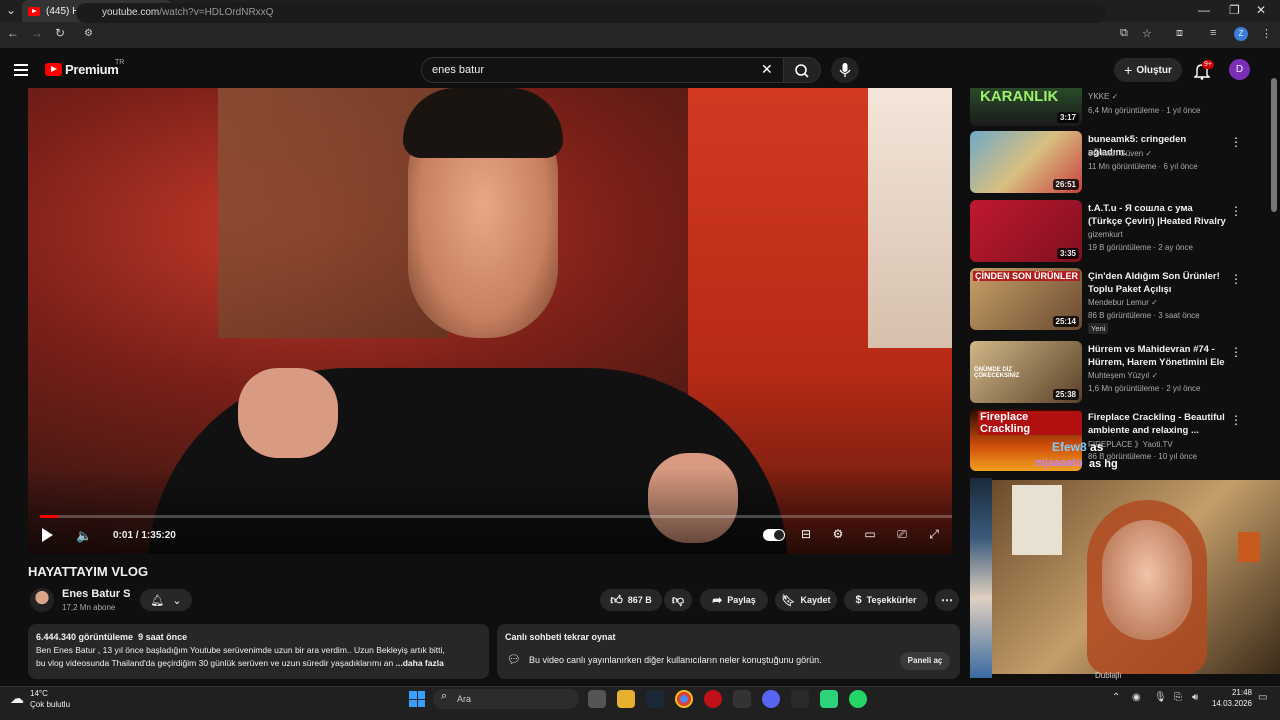  I want to click on tray-app-icon: ◉, so click(1136, 697).